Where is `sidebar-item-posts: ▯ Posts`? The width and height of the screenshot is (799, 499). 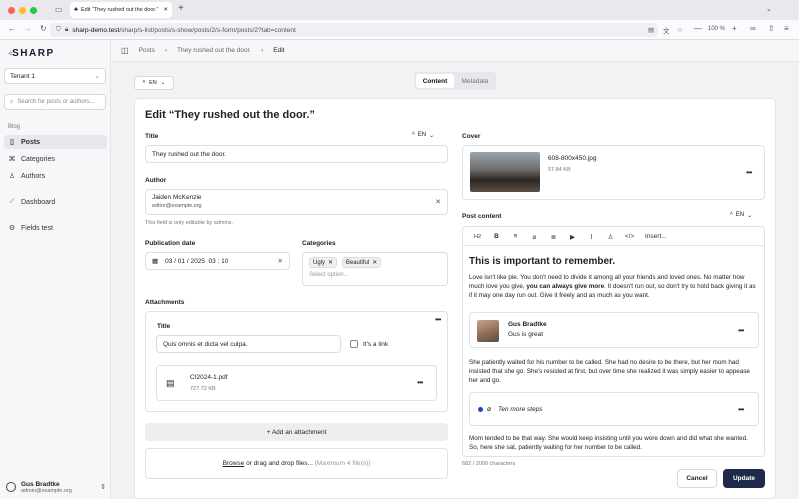 sidebar-item-posts: ▯ Posts is located at coordinates (55, 142).